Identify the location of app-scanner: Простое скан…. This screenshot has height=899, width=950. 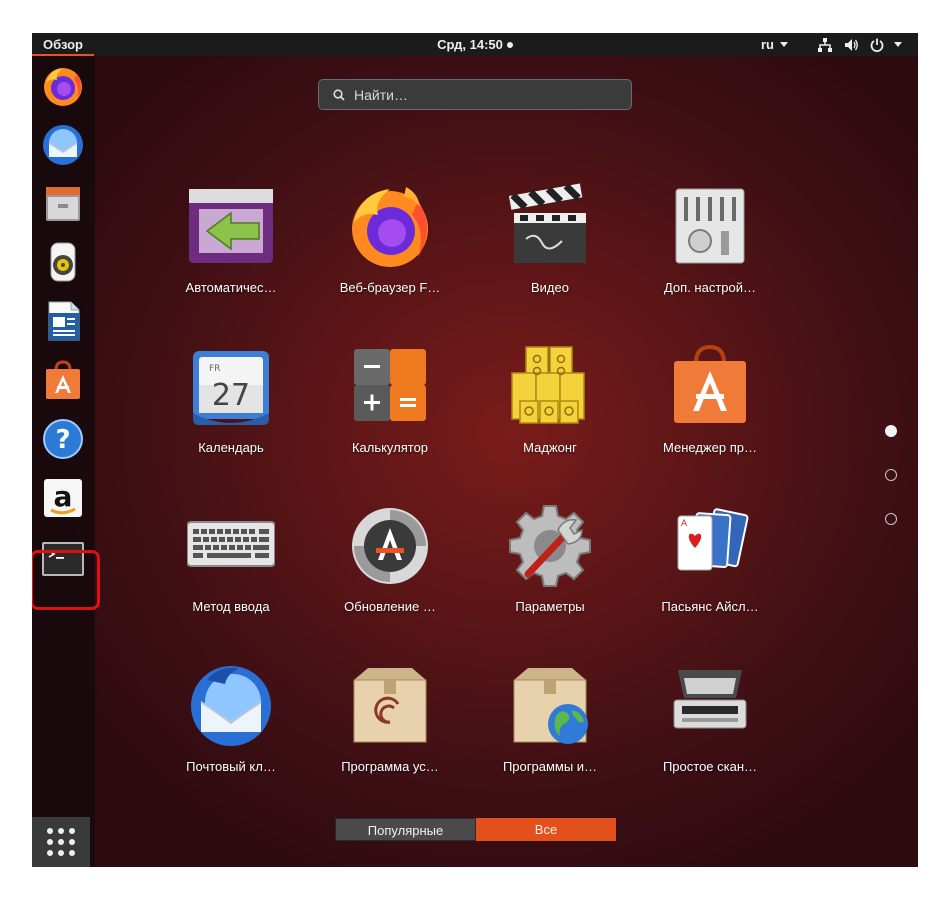
(710, 732).